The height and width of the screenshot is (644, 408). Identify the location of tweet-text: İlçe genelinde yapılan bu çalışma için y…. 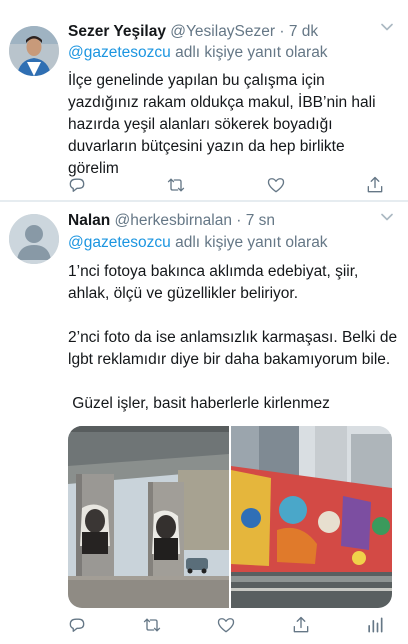
(222, 124).